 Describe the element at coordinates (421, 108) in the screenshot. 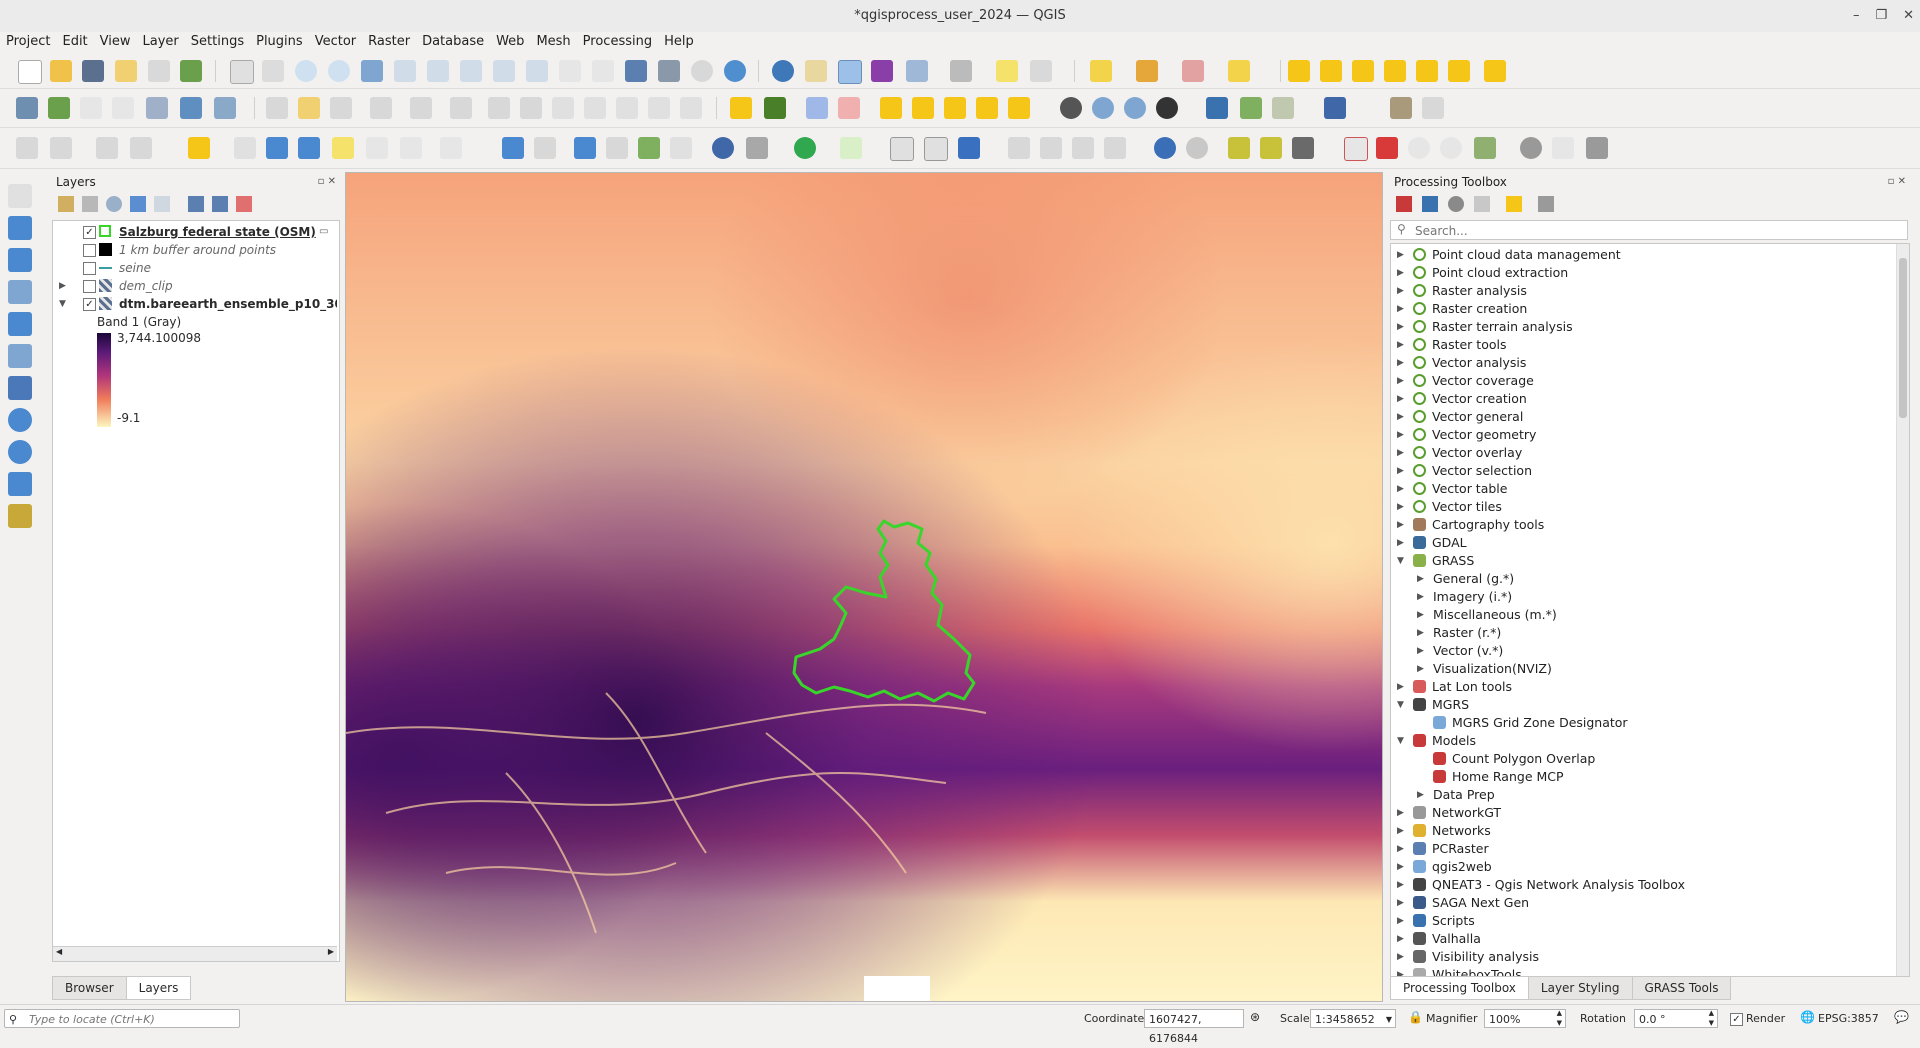

I see `add-feature-icon` at that location.